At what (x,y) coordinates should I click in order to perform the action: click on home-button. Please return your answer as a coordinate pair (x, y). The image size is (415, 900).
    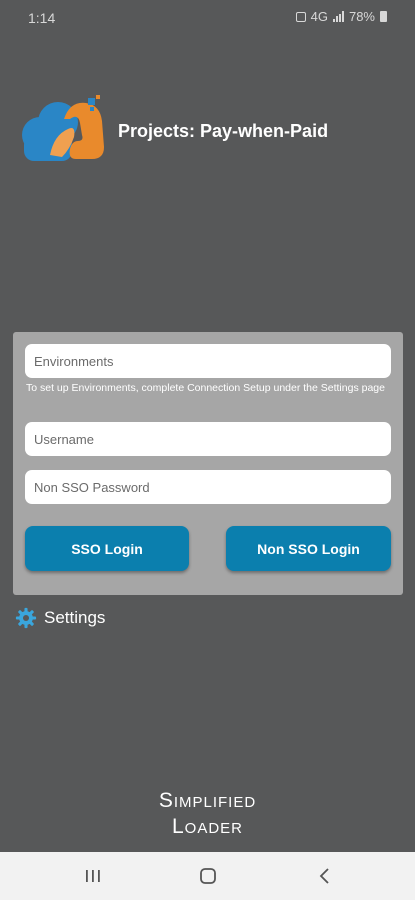
    Looking at the image, I should click on (208, 876).